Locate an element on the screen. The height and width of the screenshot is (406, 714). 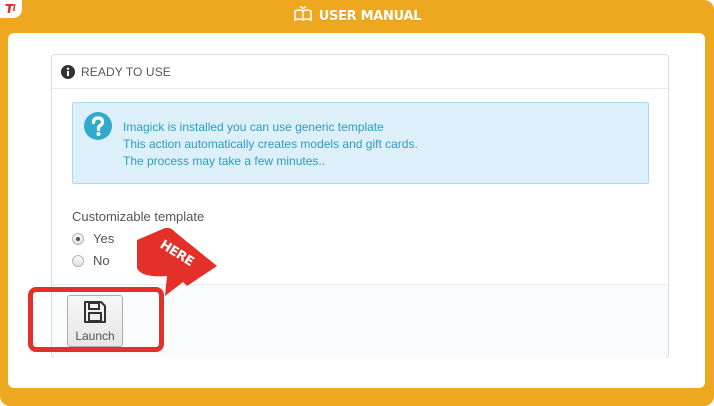
alert-line: The process may take a few minutes.. is located at coordinates (224, 161).